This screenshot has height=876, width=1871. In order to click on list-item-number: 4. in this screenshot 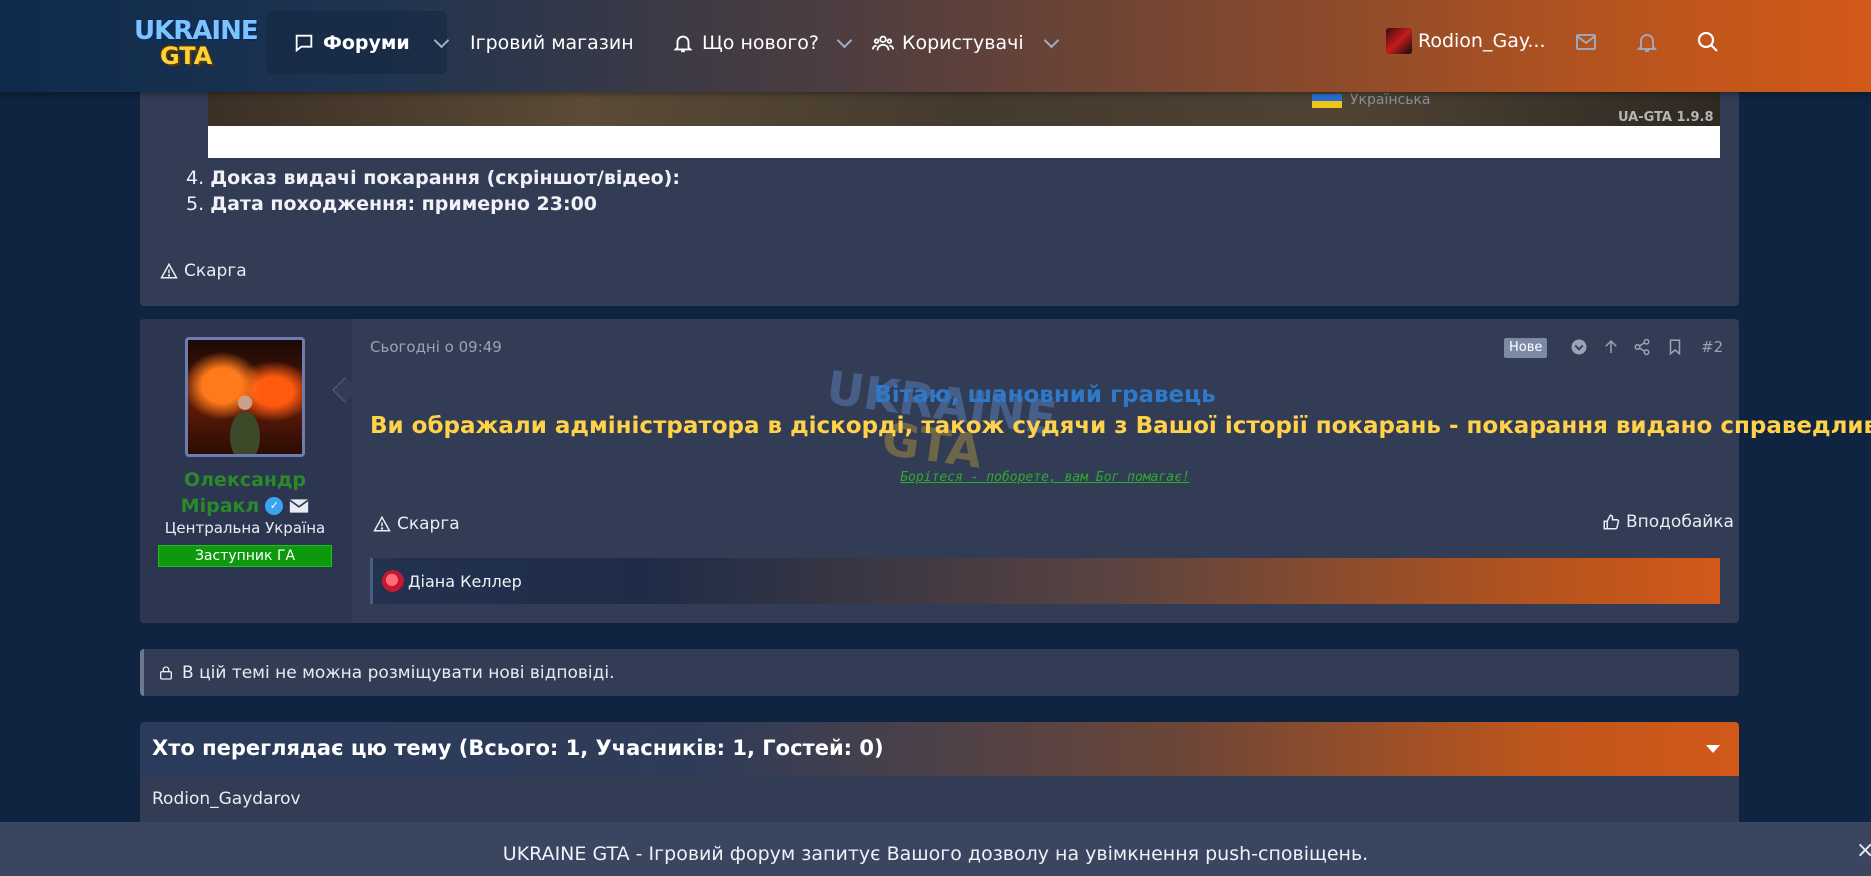, I will do `click(195, 178)`.